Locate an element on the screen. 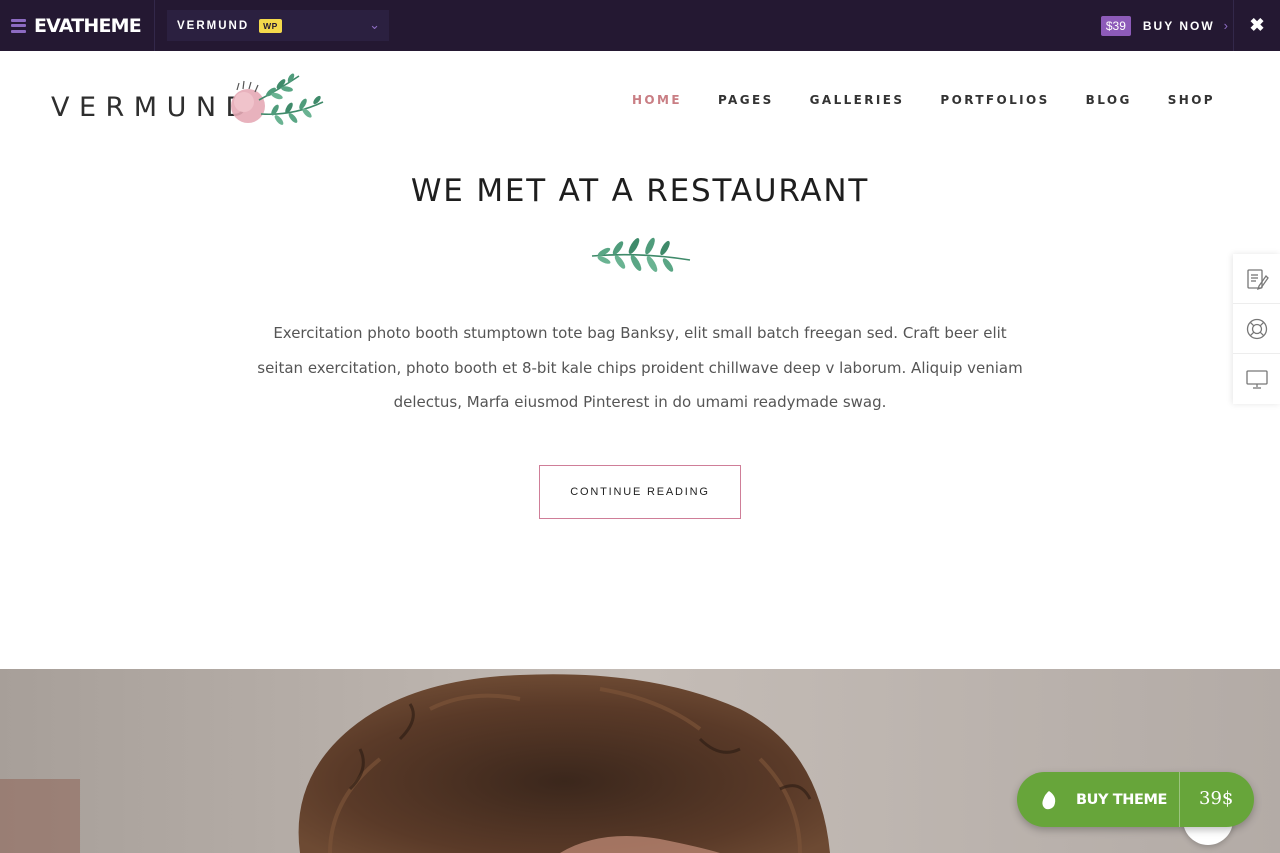 Image resolution: width=1280 pixels, height=853 pixels. price-badge: $39 is located at coordinates (1115, 25).